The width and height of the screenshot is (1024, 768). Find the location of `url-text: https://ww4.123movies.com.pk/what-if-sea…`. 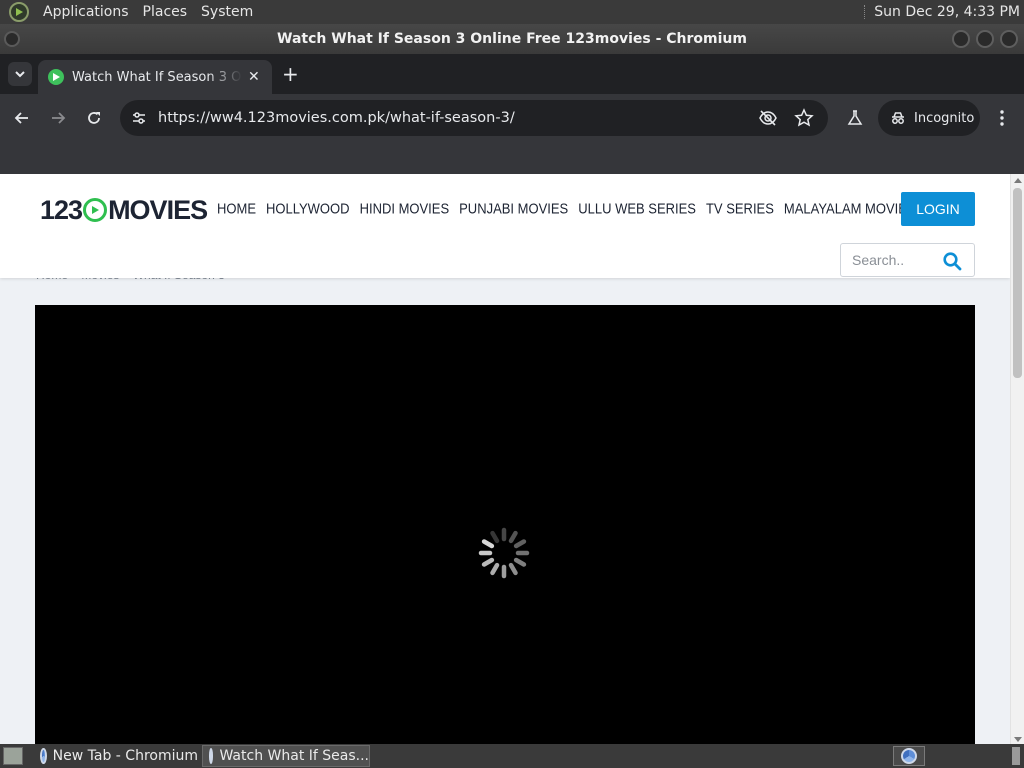

url-text: https://ww4.123movies.com.pk/what-if-sea… is located at coordinates (336, 118).